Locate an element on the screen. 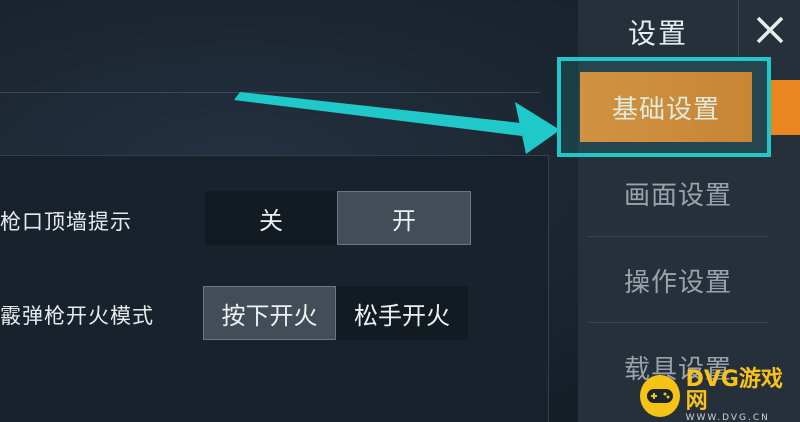  active-item-edge is located at coordinates (785, 107).